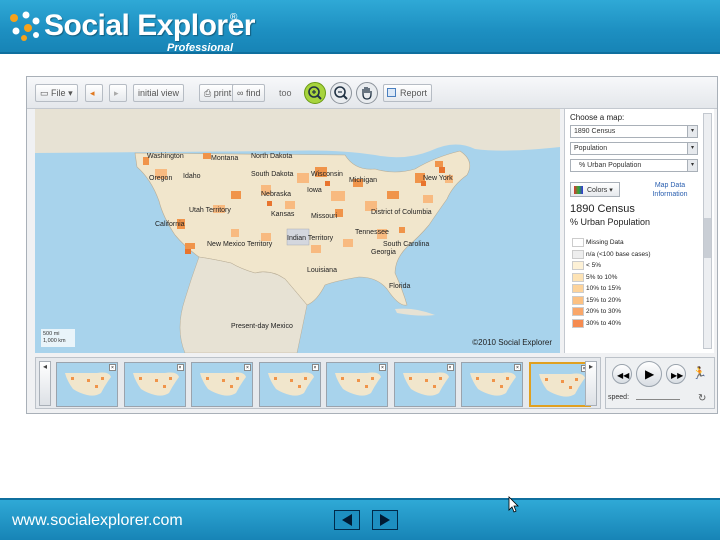 This screenshot has height=540, width=720. Describe the element at coordinates (408, 93) in the screenshot. I see `report-button: Report` at that location.